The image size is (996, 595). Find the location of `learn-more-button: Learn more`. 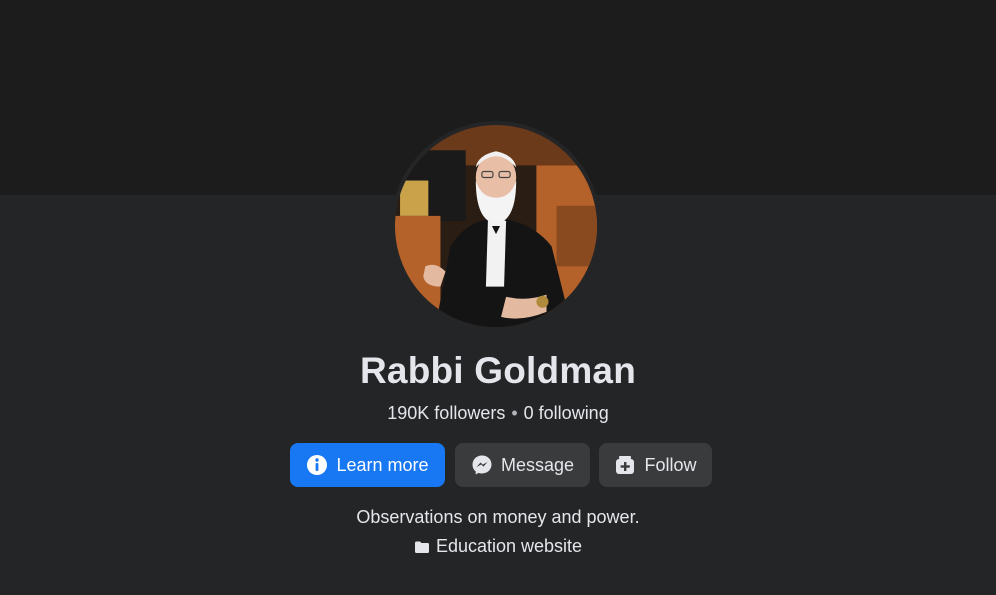

learn-more-button: Learn more is located at coordinates (367, 465).